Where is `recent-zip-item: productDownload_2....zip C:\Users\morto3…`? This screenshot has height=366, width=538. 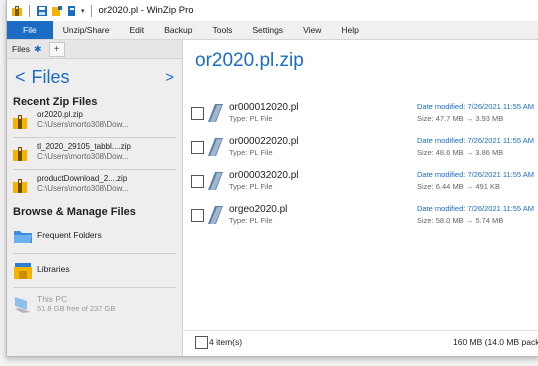 recent-zip-item: productDownload_2....zip C:\Users\morto3… is located at coordinates (94, 186).